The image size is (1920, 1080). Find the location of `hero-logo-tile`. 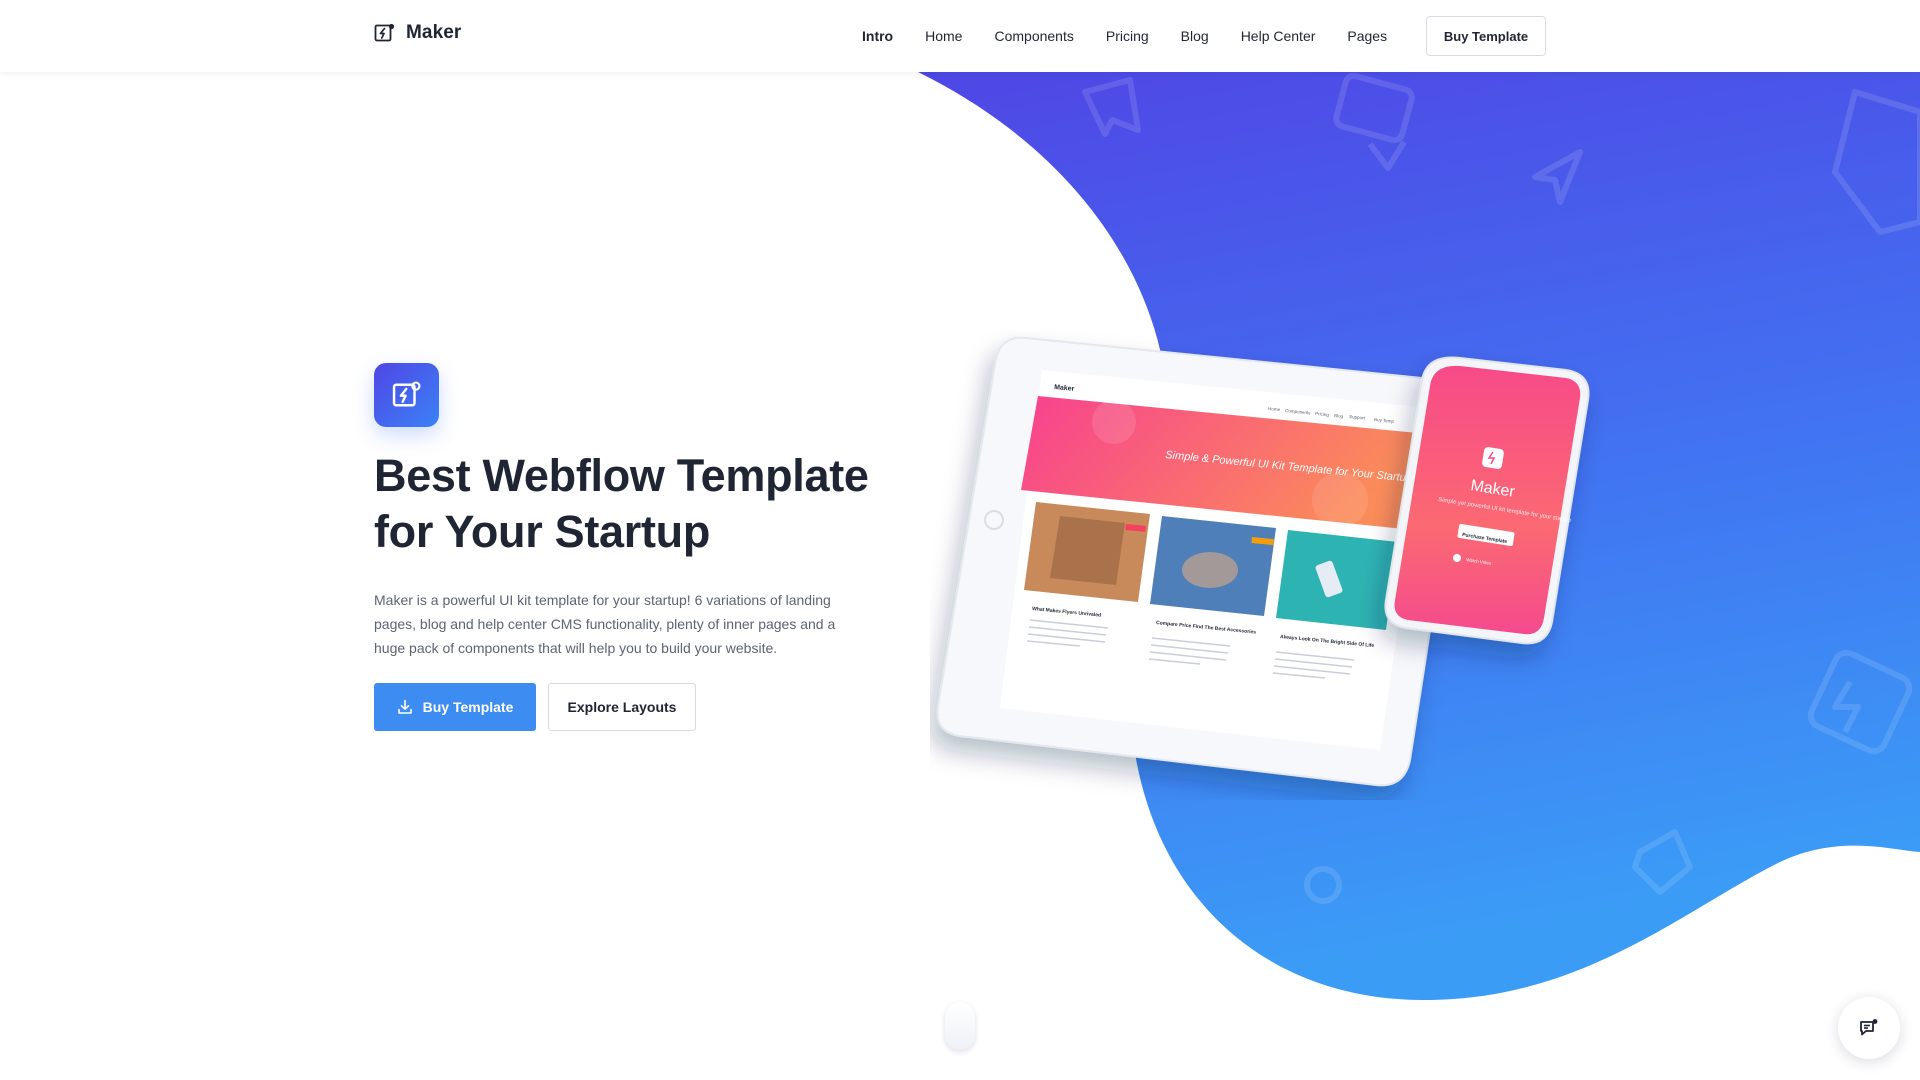

hero-logo-tile is located at coordinates (406, 395).